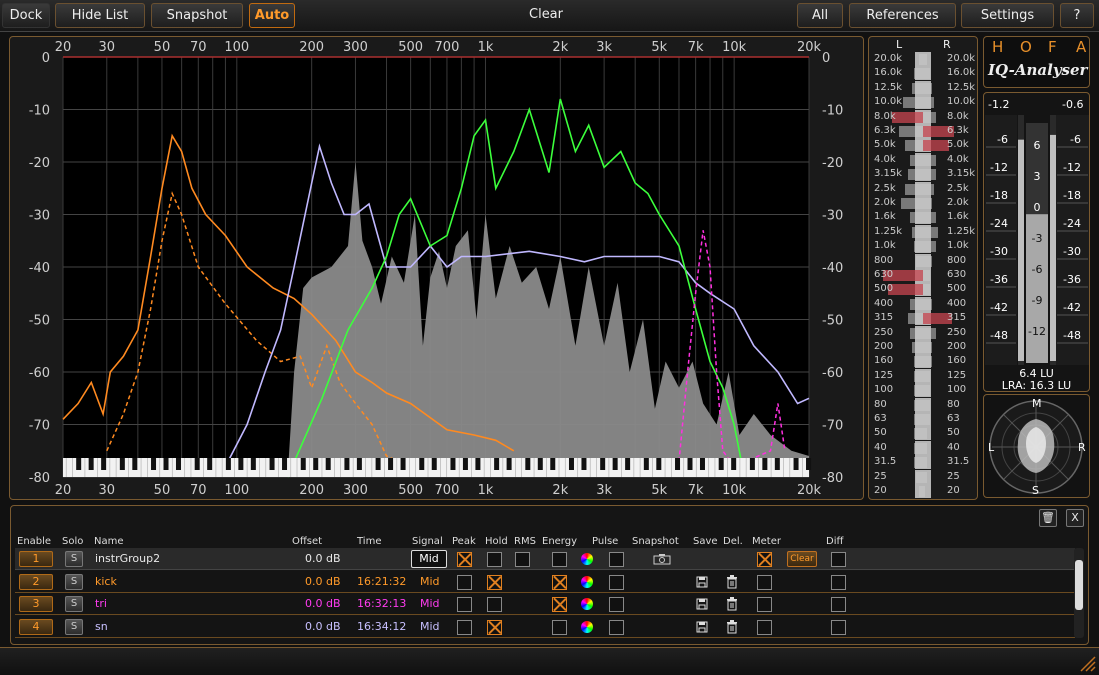  I want to click on column-header: Enable, so click(34, 541).